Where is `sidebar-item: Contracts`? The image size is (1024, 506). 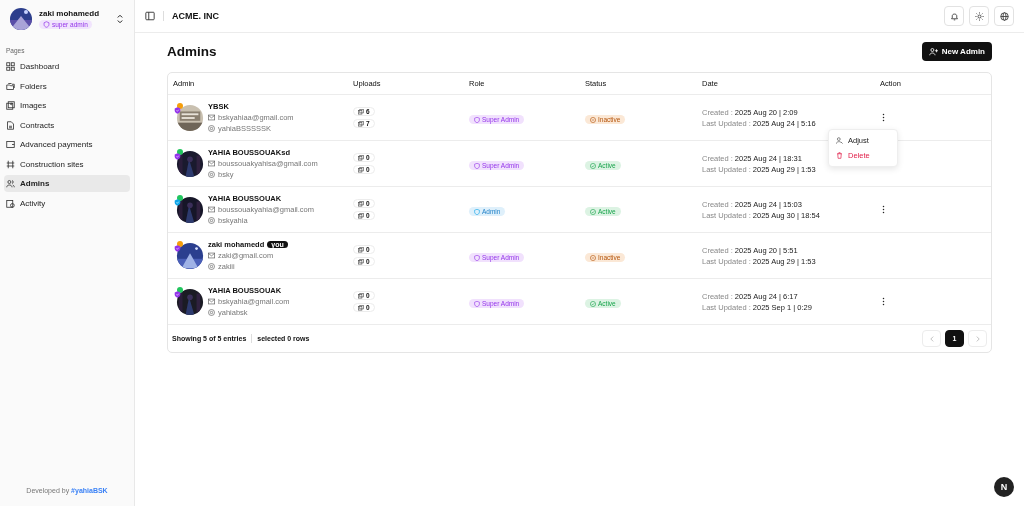 sidebar-item: Contracts is located at coordinates (67, 125).